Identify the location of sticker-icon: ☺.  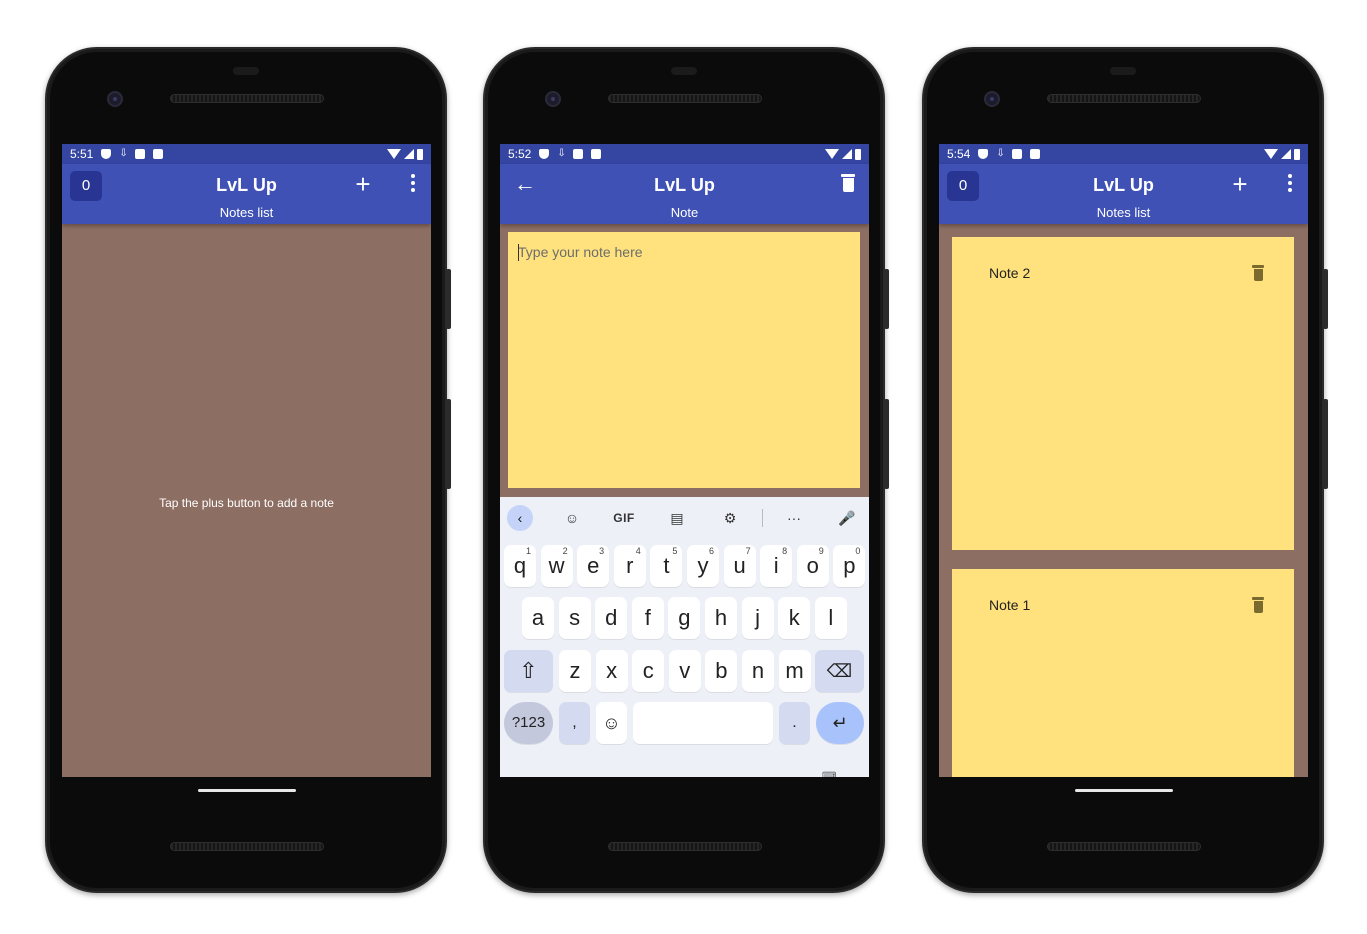
(572, 518).